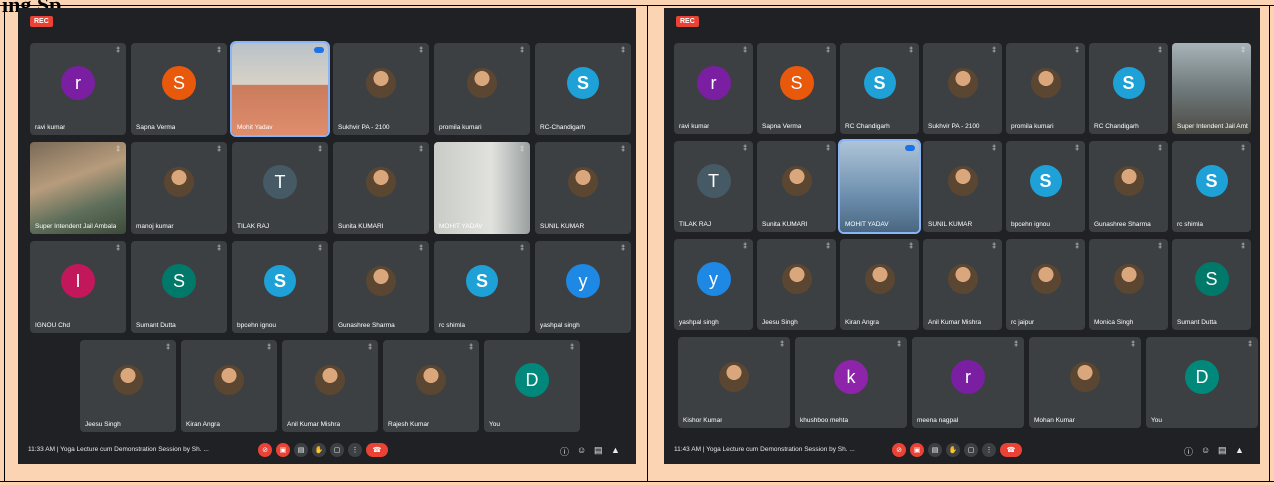 The height and width of the screenshot is (485, 1274). I want to click on participant-tile: r ‡ meena nagpal, so click(968, 382).